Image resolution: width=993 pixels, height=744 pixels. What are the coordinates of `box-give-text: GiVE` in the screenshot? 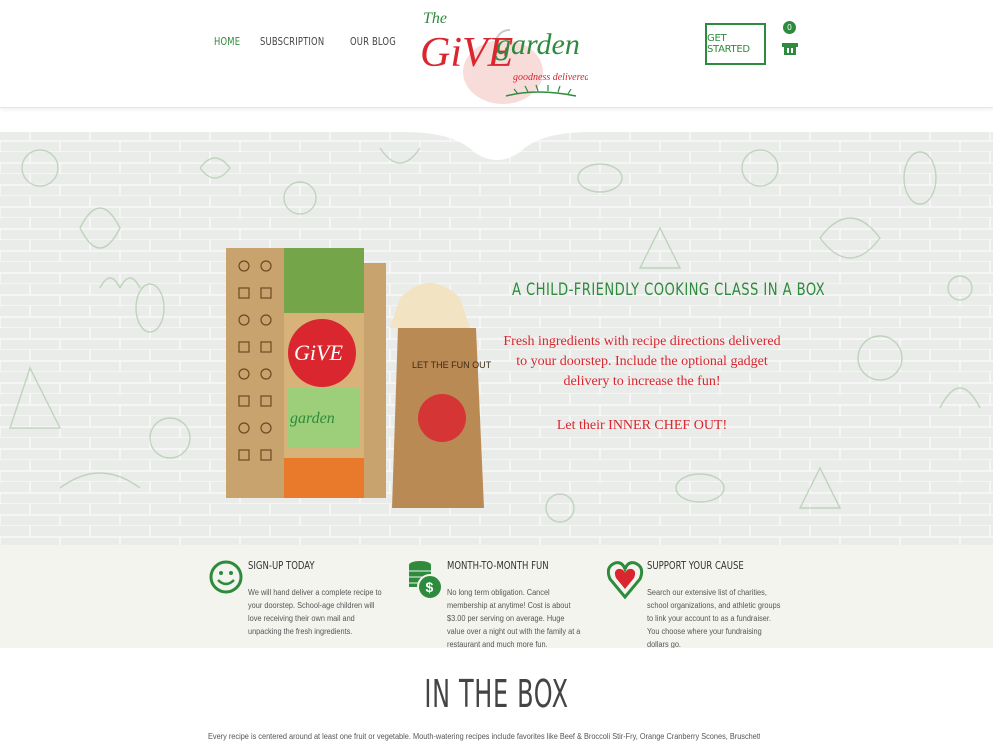 It's located at (318, 352).